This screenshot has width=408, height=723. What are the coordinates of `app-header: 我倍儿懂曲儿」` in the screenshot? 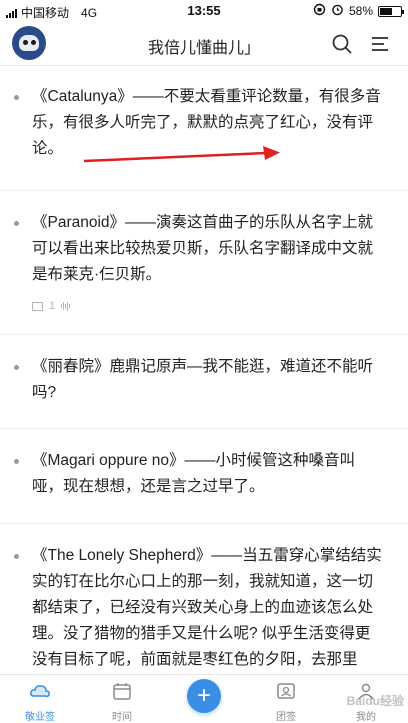 It's located at (204, 44).